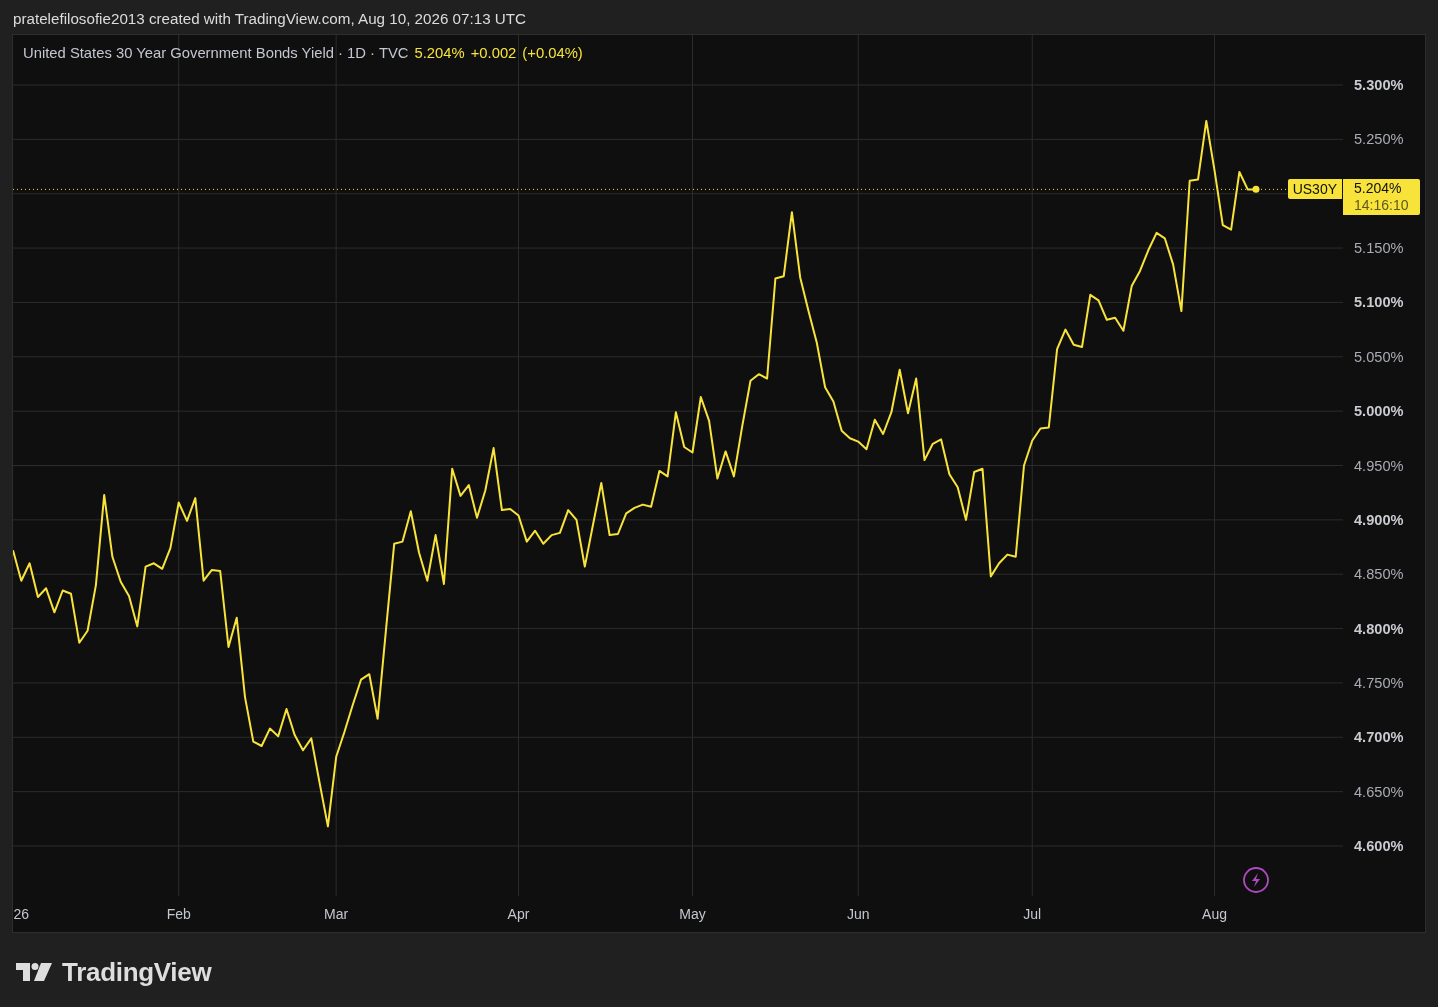 The width and height of the screenshot is (1438, 1007). I want to click on y-axis-label: 4.650%, so click(1379, 791).